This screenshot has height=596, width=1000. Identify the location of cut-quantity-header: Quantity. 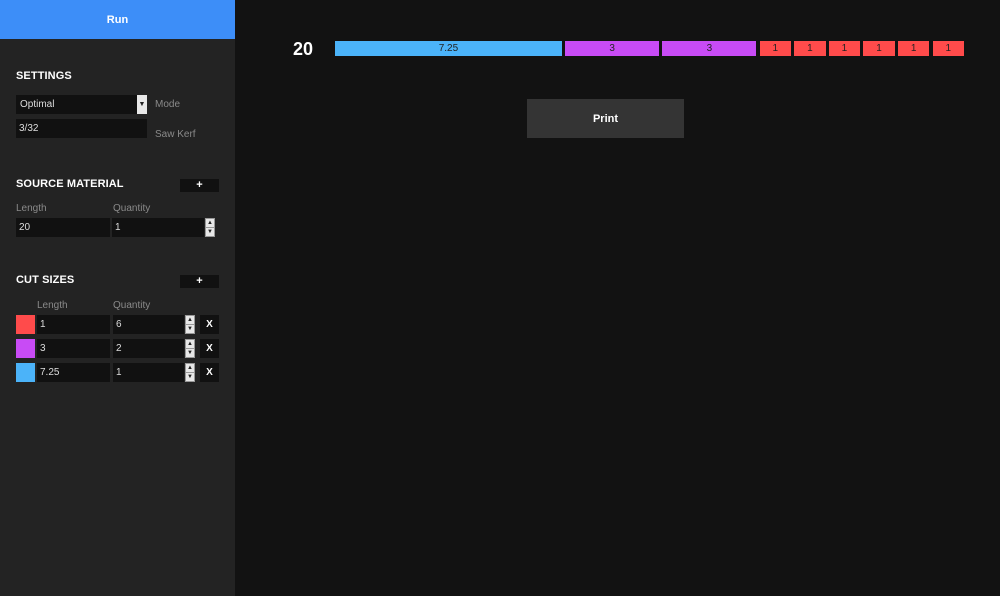
(132, 305).